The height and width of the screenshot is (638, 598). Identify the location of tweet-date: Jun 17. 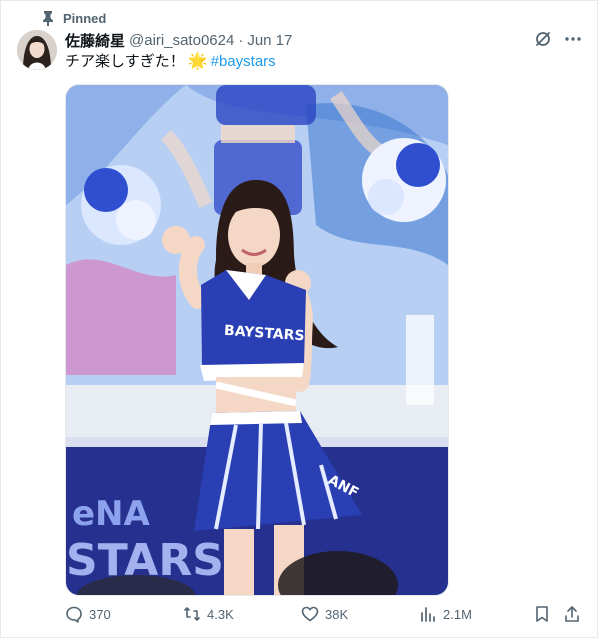
(269, 40).